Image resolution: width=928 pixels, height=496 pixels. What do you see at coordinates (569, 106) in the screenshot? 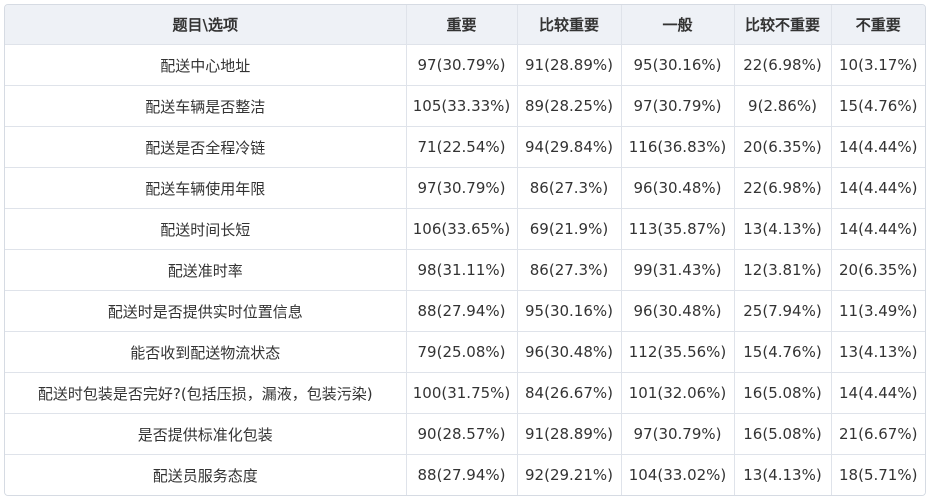
I see `value-cell: 89(28.25%)` at bounding box center [569, 106].